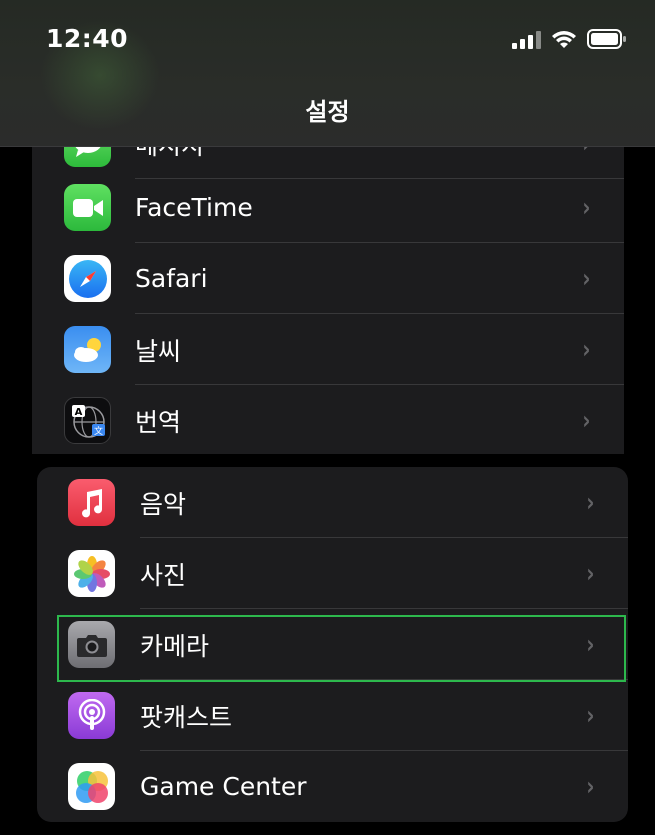 The width and height of the screenshot is (655, 835). Describe the element at coordinates (91, 502) in the screenshot. I see `music-icon` at that location.